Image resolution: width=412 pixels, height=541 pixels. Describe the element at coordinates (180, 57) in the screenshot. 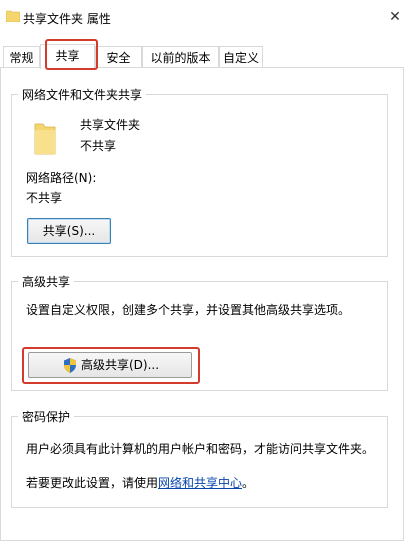

I see `tab-previous-versions: 以前的版本` at that location.